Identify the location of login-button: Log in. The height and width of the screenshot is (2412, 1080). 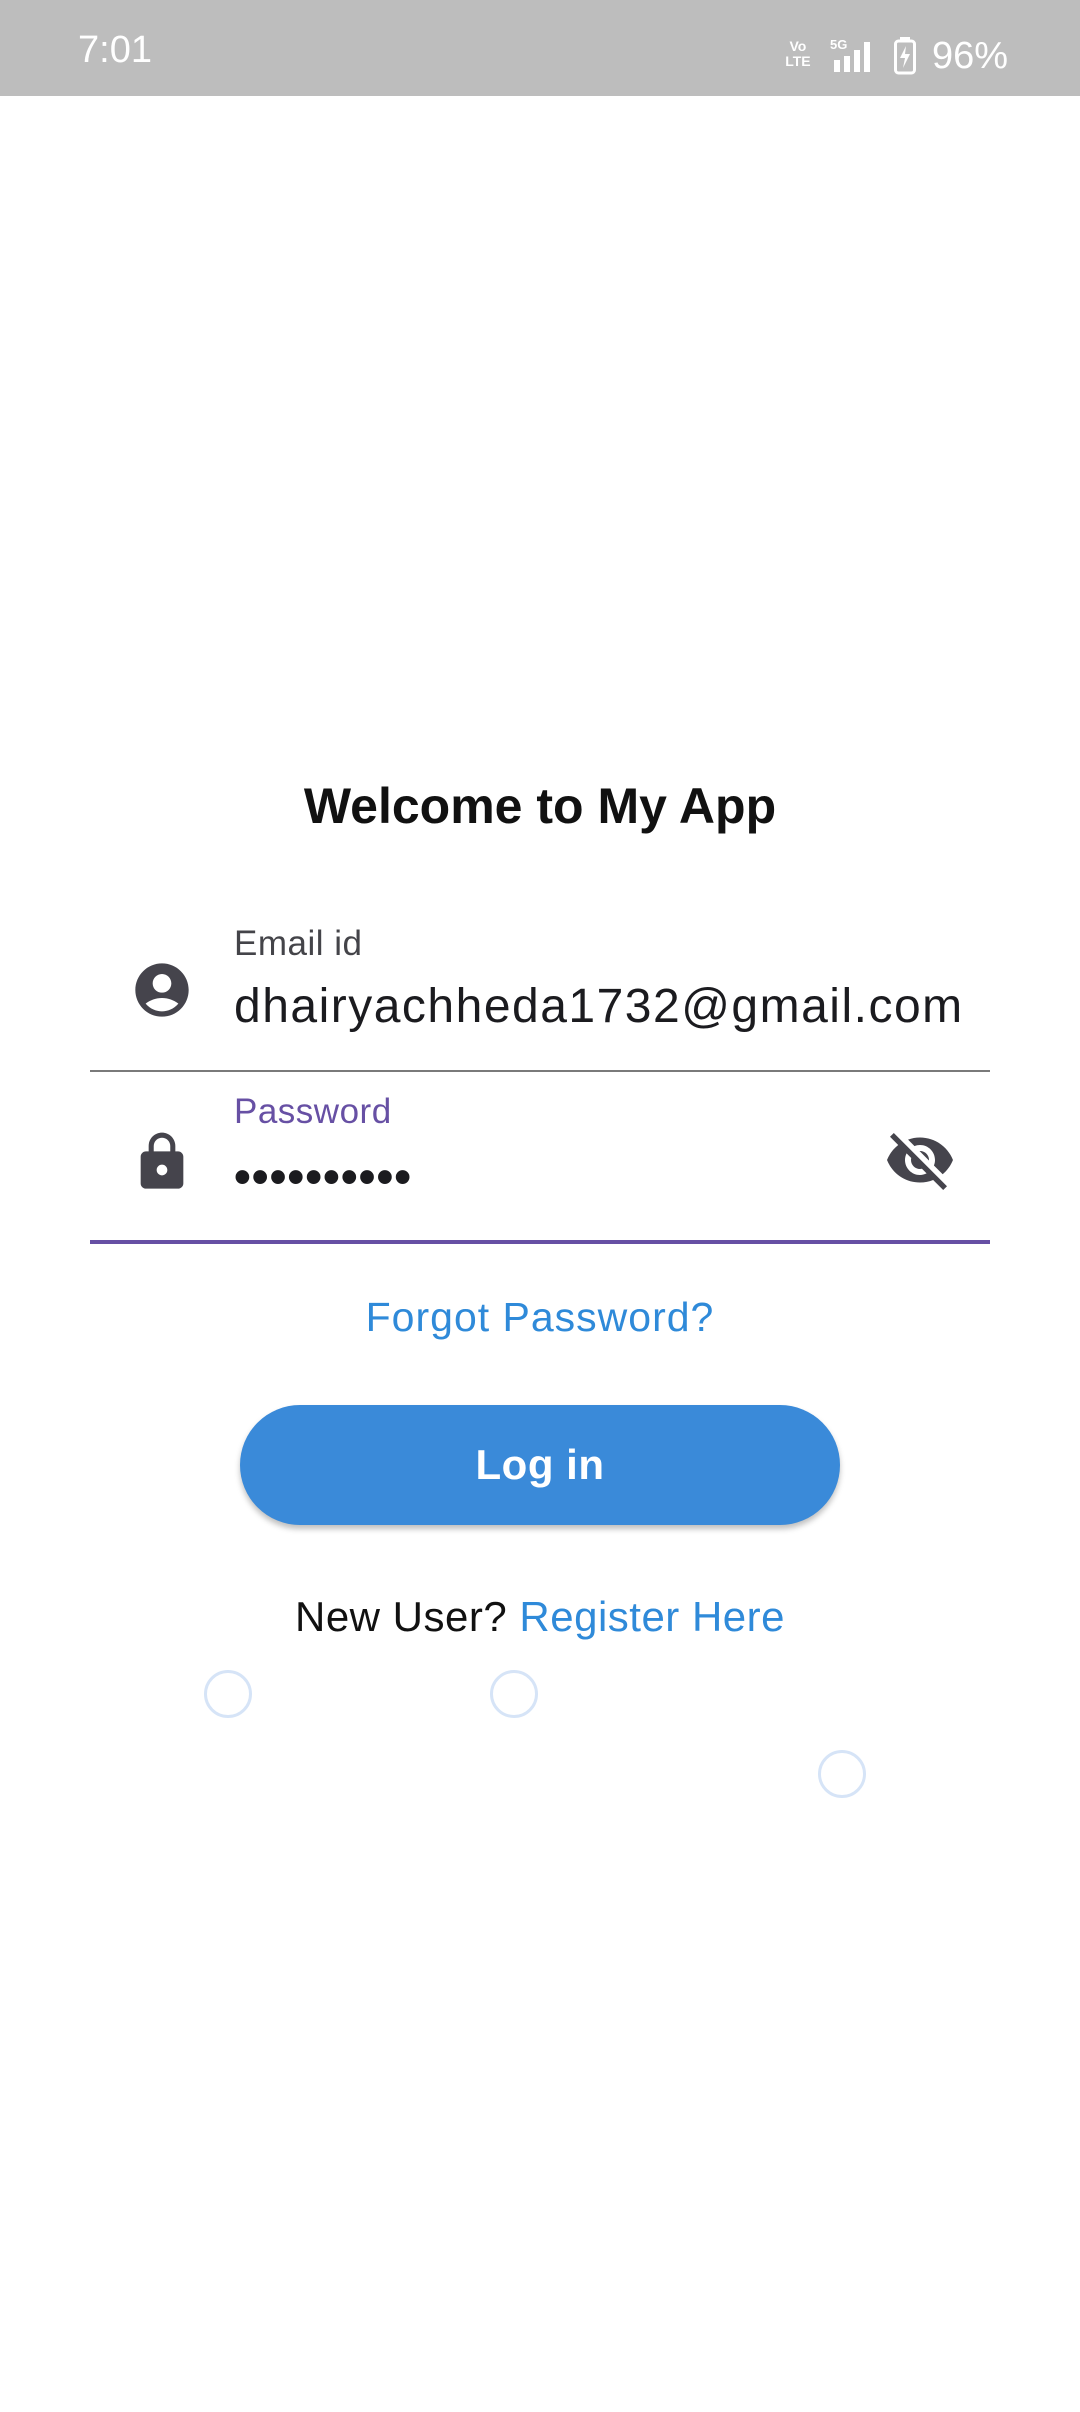
(540, 1465).